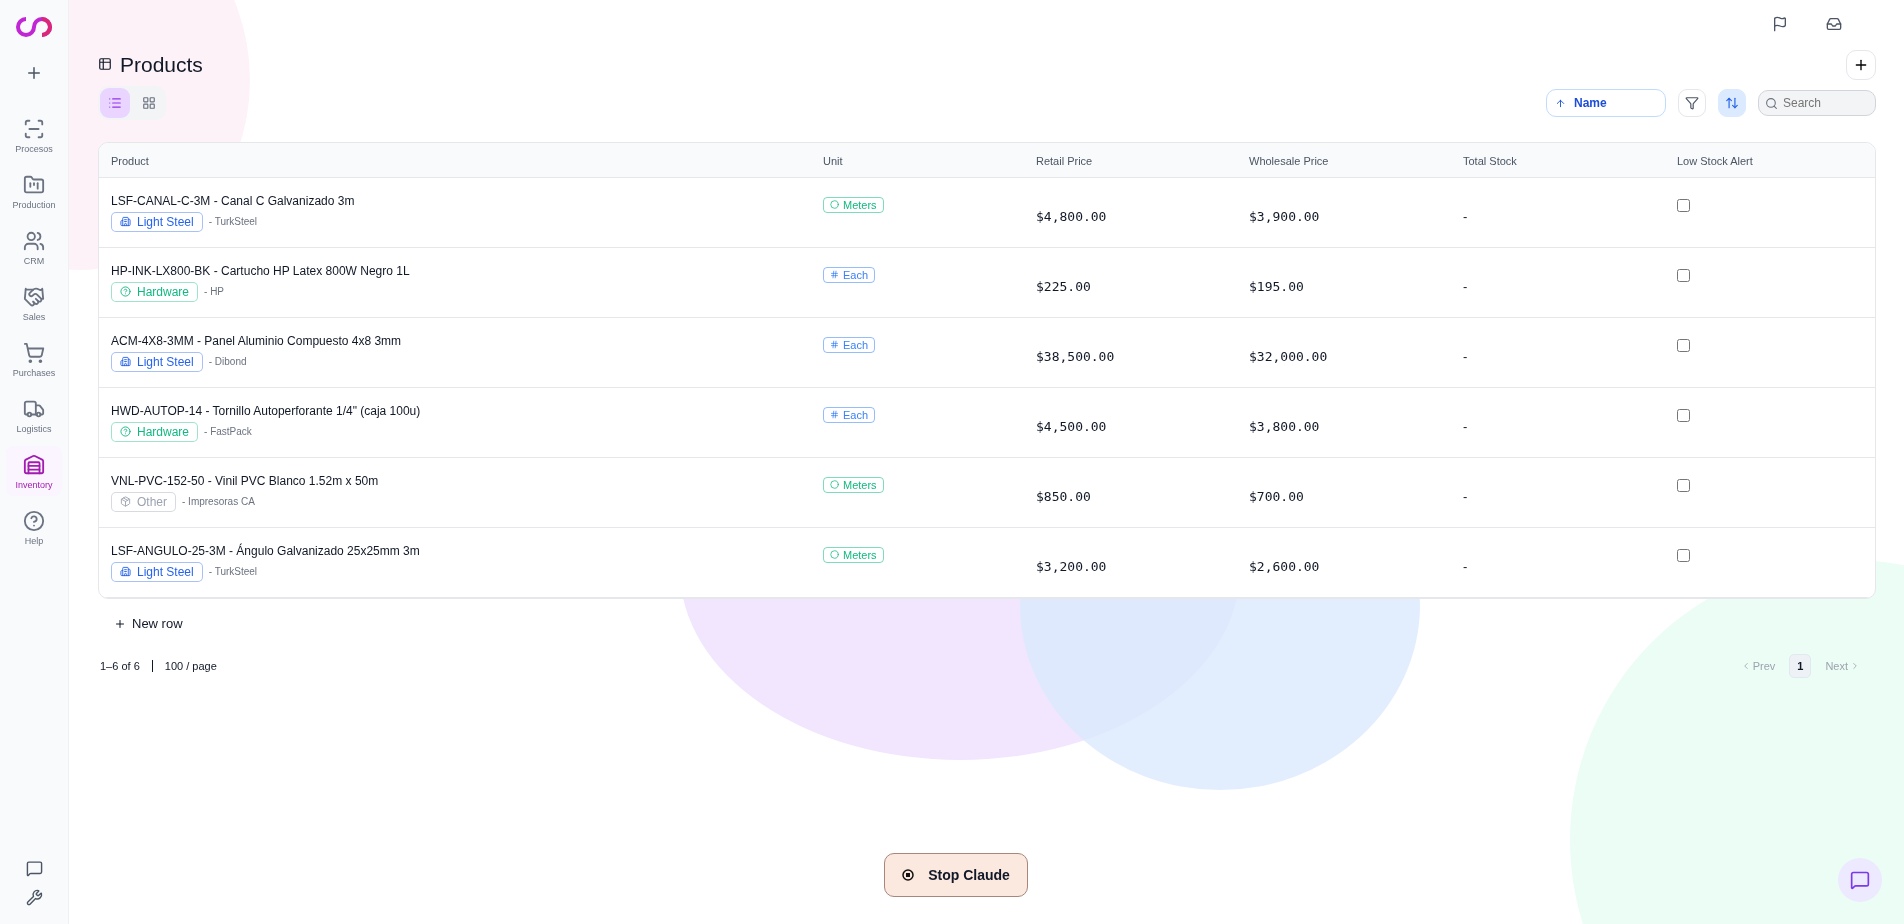 This screenshot has height=924, width=1904. What do you see at coordinates (455, 270) in the screenshot?
I see `product-name: HP-INK-LX800-BK - Cartucho HP Latex 800W Negro 1L` at bounding box center [455, 270].